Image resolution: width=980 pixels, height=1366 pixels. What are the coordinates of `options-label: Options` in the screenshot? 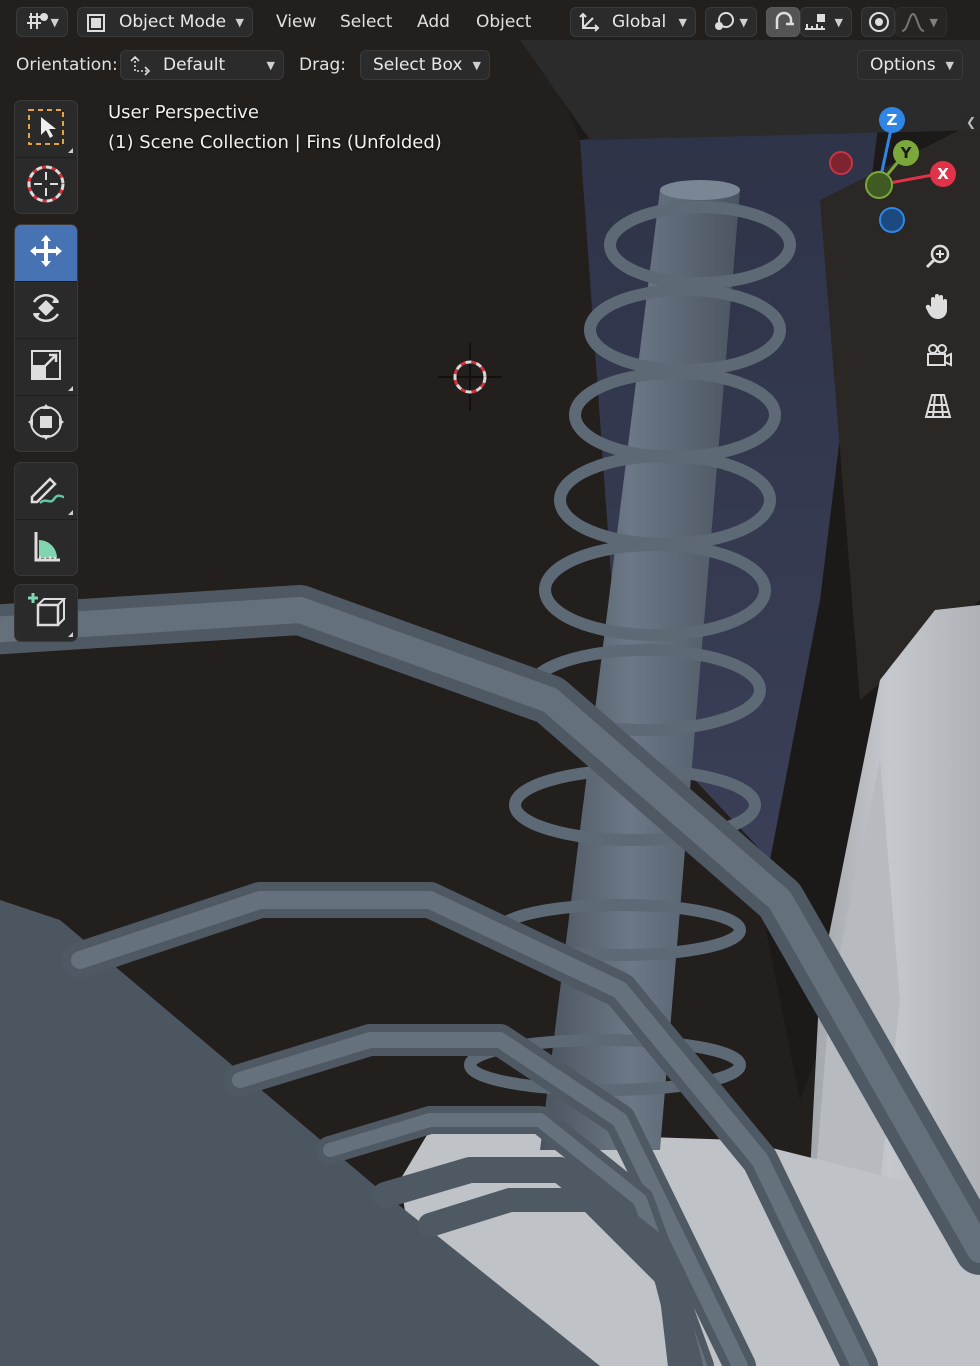 It's located at (903, 65).